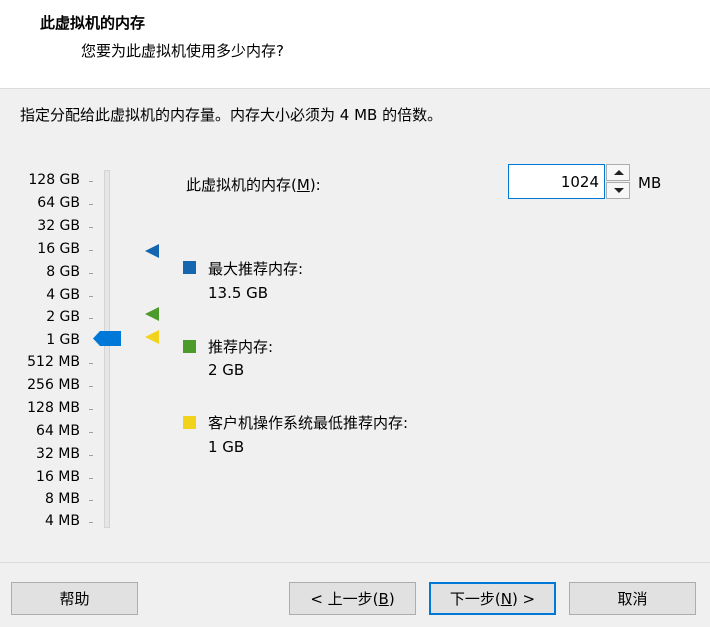  I want to click on memory-slider-thumb, so click(107, 338).